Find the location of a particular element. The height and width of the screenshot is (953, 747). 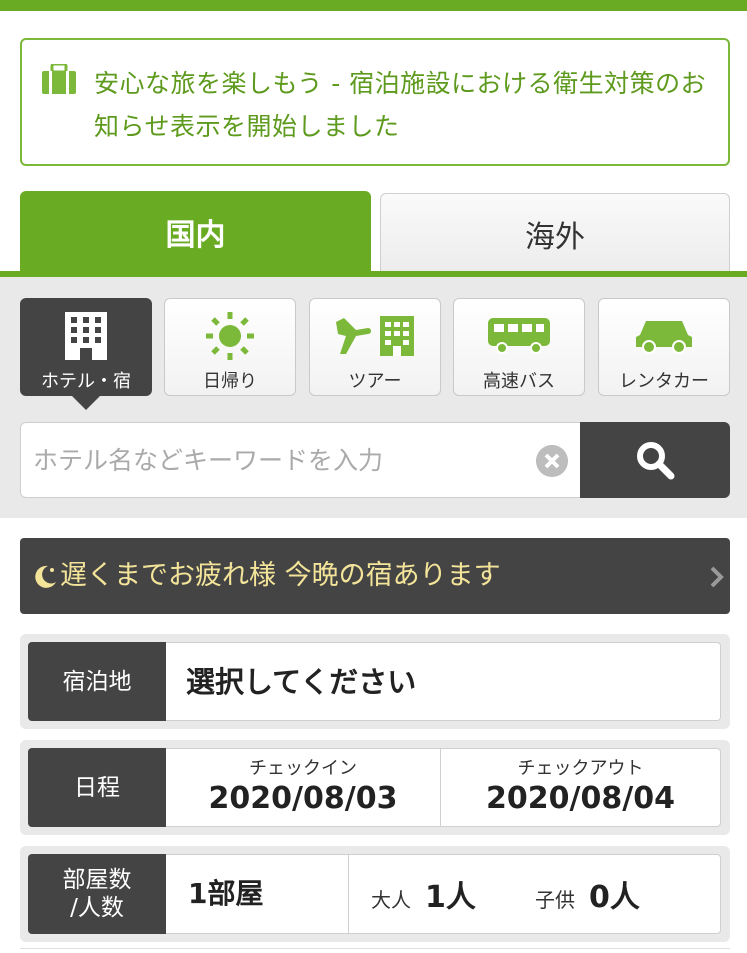

hygiene-notice-link: 安心な旅を楽しもう - 宿泊施設における衛生対策のお知らせ表示を開始しました is located at coordinates (375, 102).